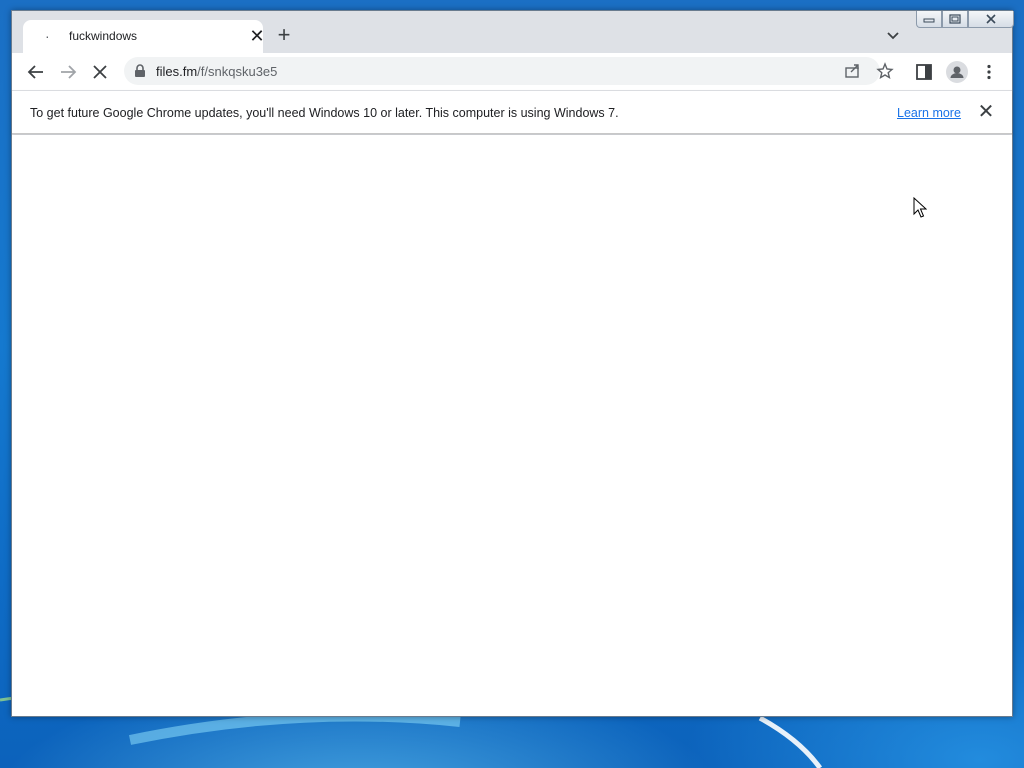  Describe the element at coordinates (853, 71) in the screenshot. I see `share-icon` at that location.